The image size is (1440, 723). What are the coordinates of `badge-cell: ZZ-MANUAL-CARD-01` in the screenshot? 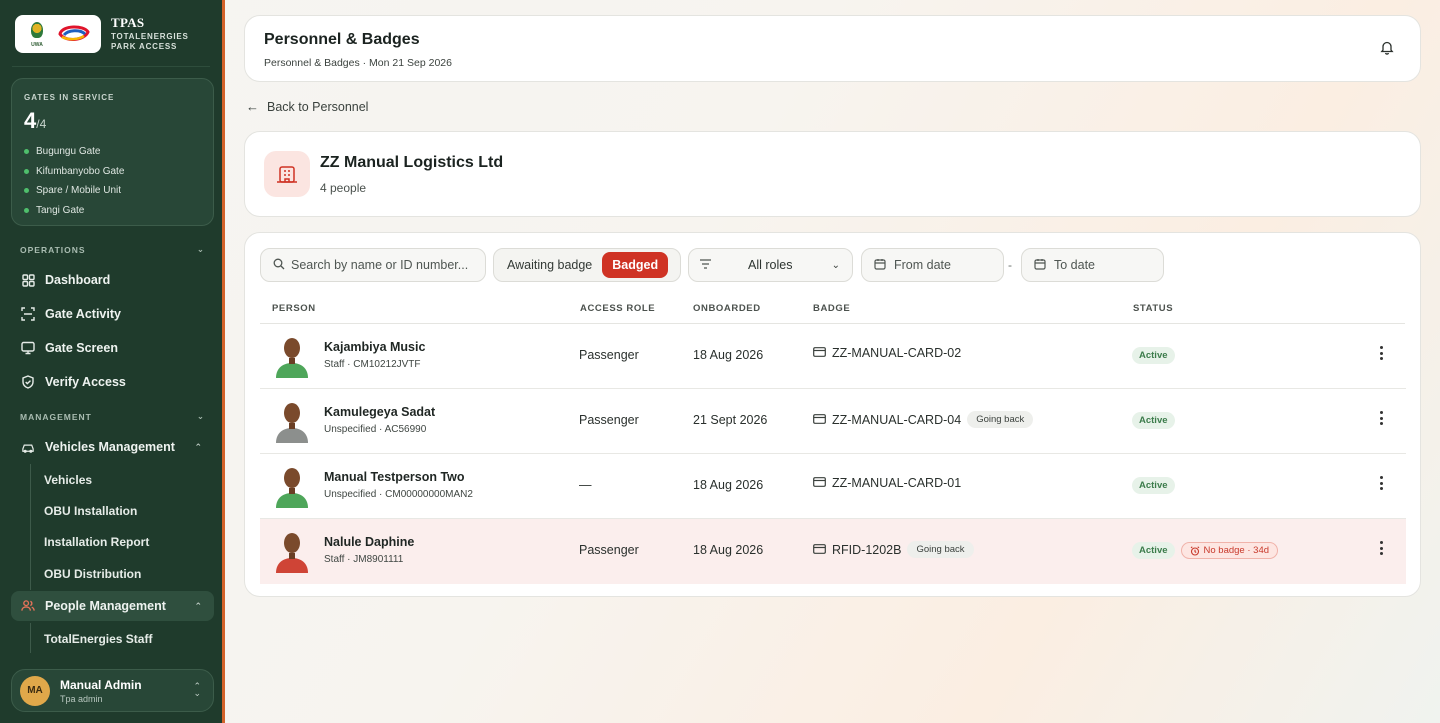 It's located at (887, 483).